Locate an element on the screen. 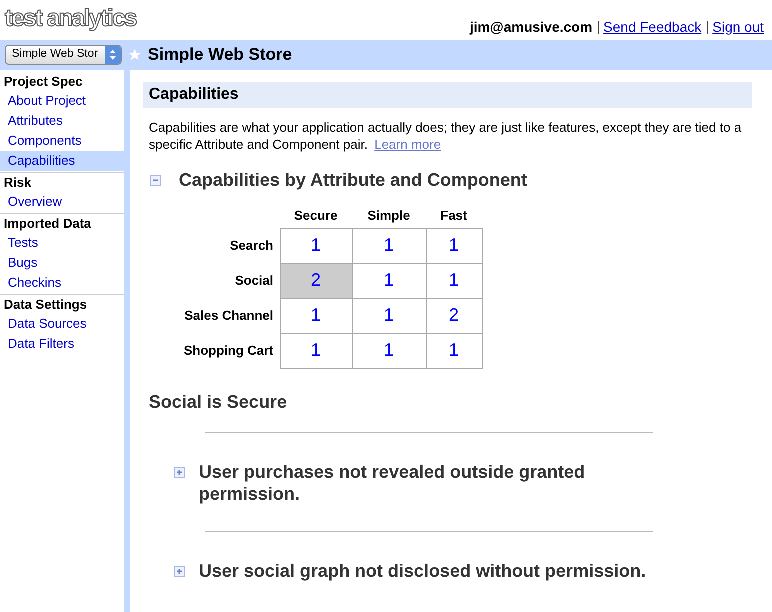 Image resolution: width=772 pixels, height=612 pixels. sidebar-heading: Project Spec is located at coordinates (43, 82).